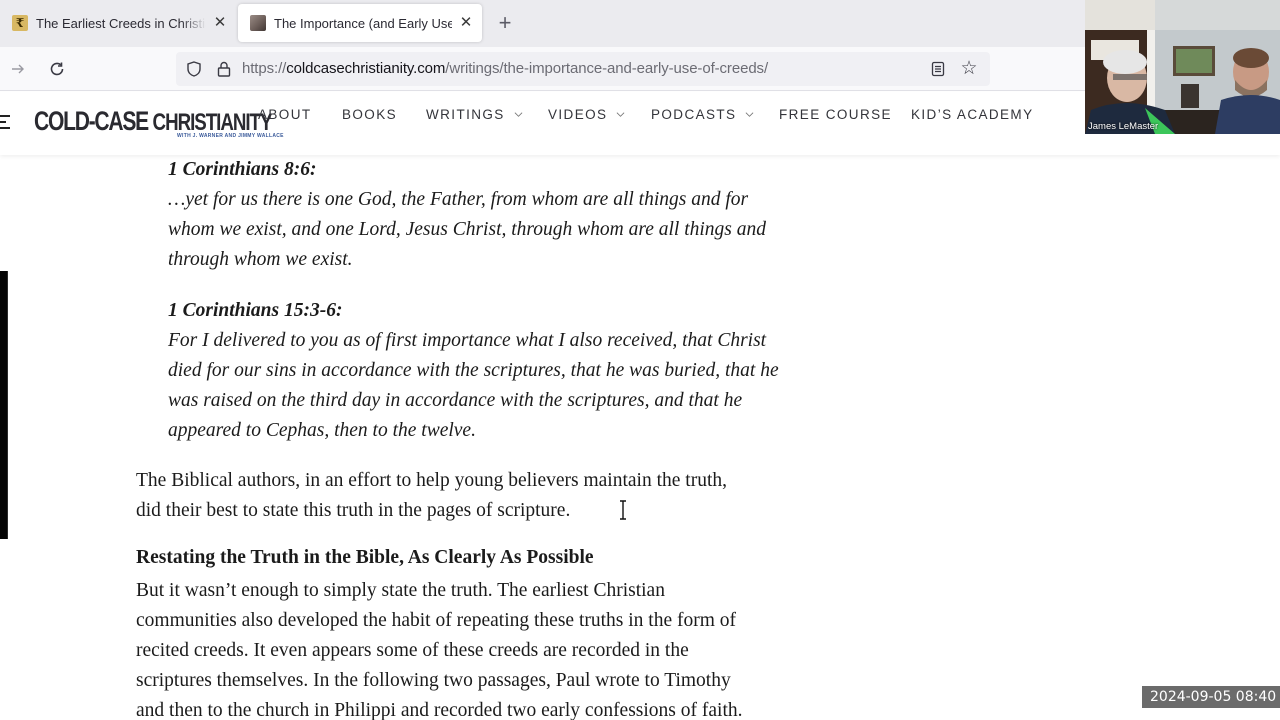  I want to click on menu-item-videos: VIDEOS, so click(586, 114).